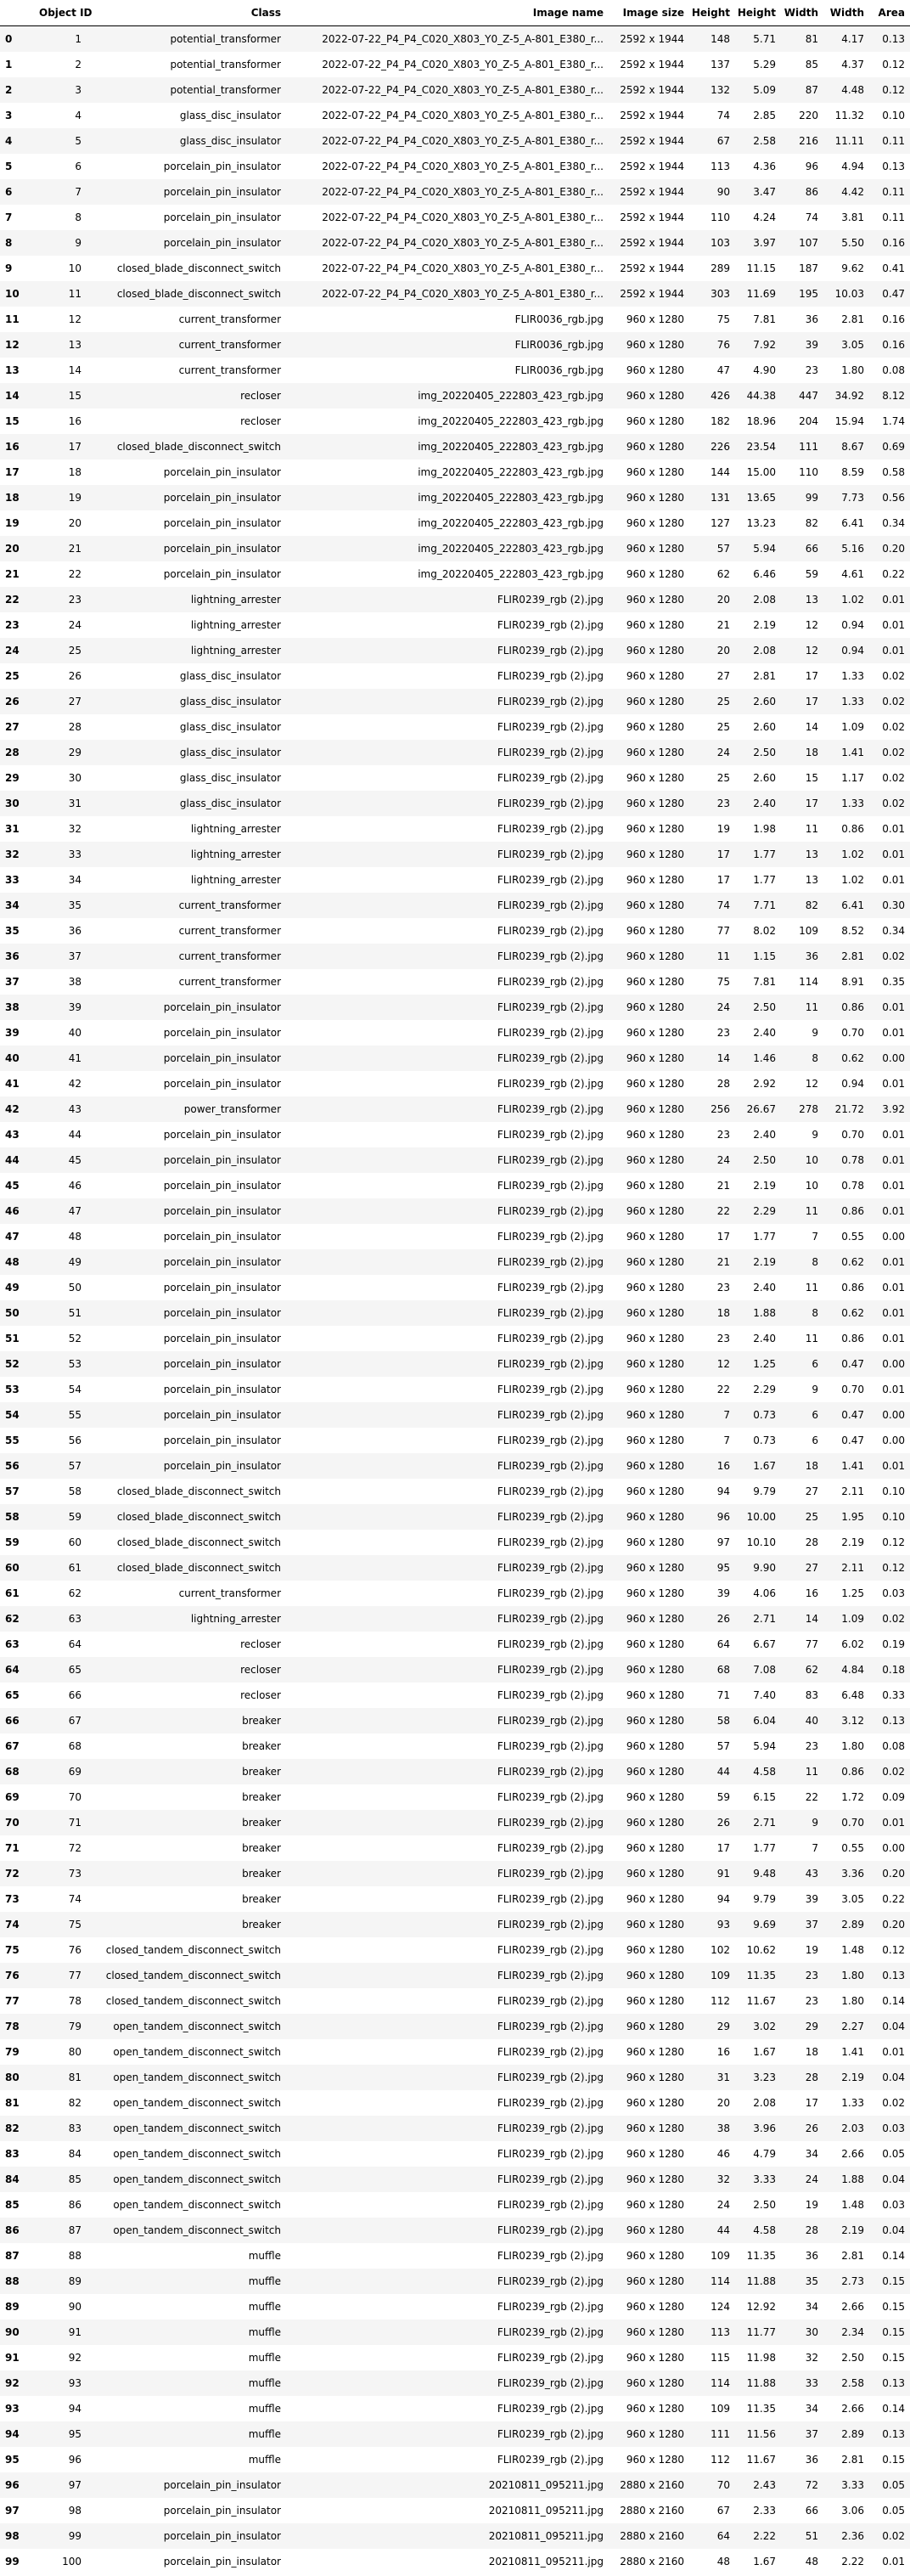 The image size is (910, 2576). What do you see at coordinates (74, 625) in the screenshot?
I see `object-id-cell: 24` at bounding box center [74, 625].